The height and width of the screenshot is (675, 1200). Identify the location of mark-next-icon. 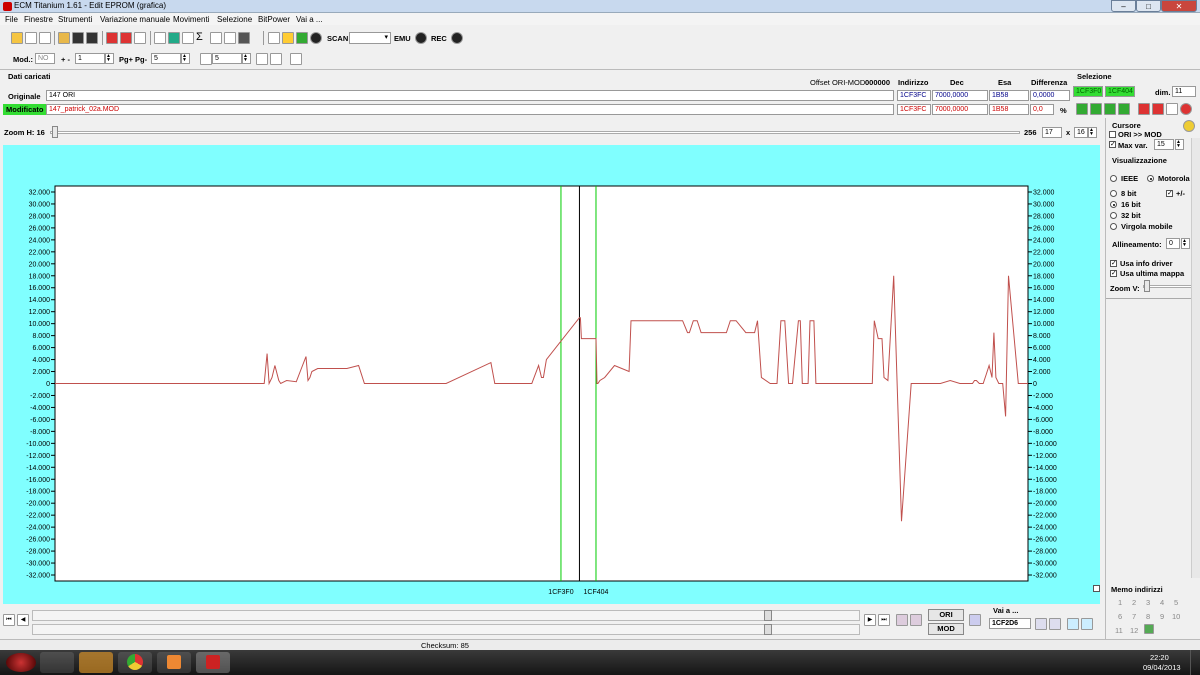
(916, 620).